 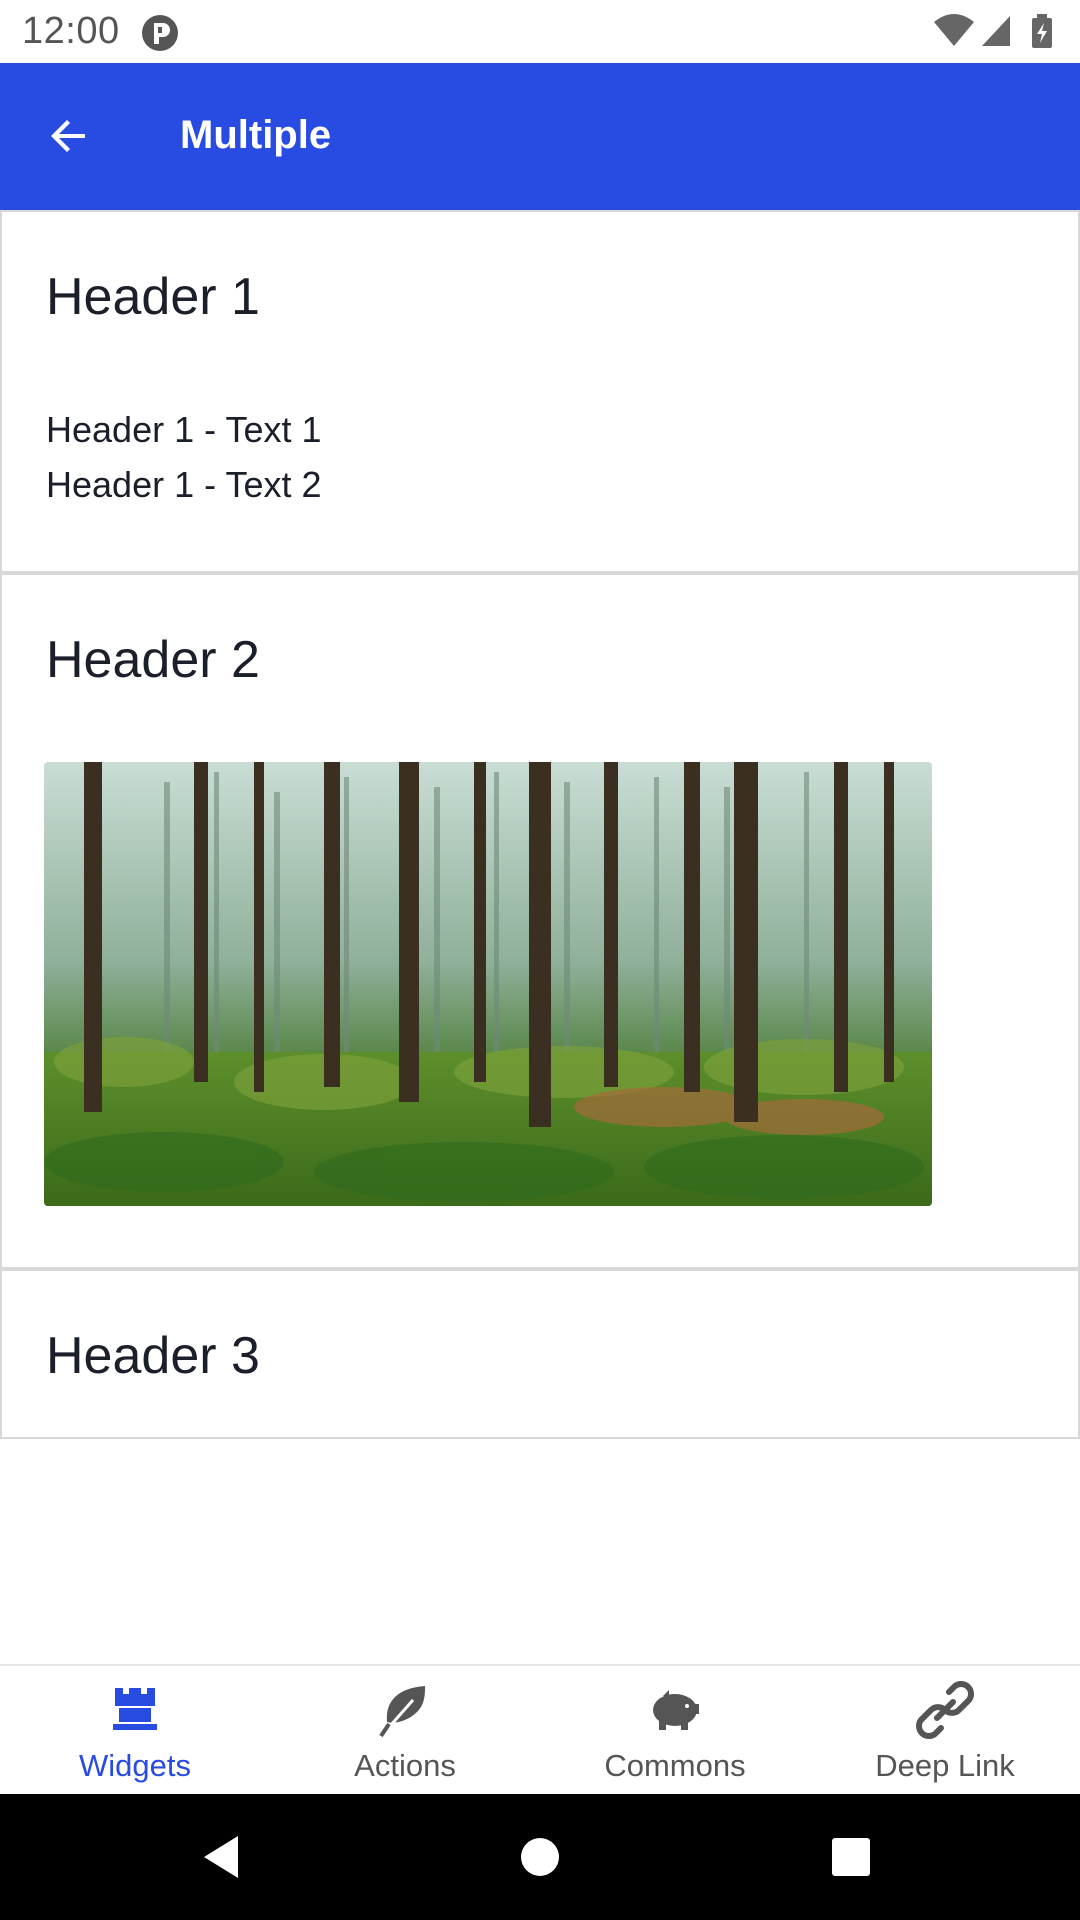 I want to click on link-icon, so click(x=945, y=1710).